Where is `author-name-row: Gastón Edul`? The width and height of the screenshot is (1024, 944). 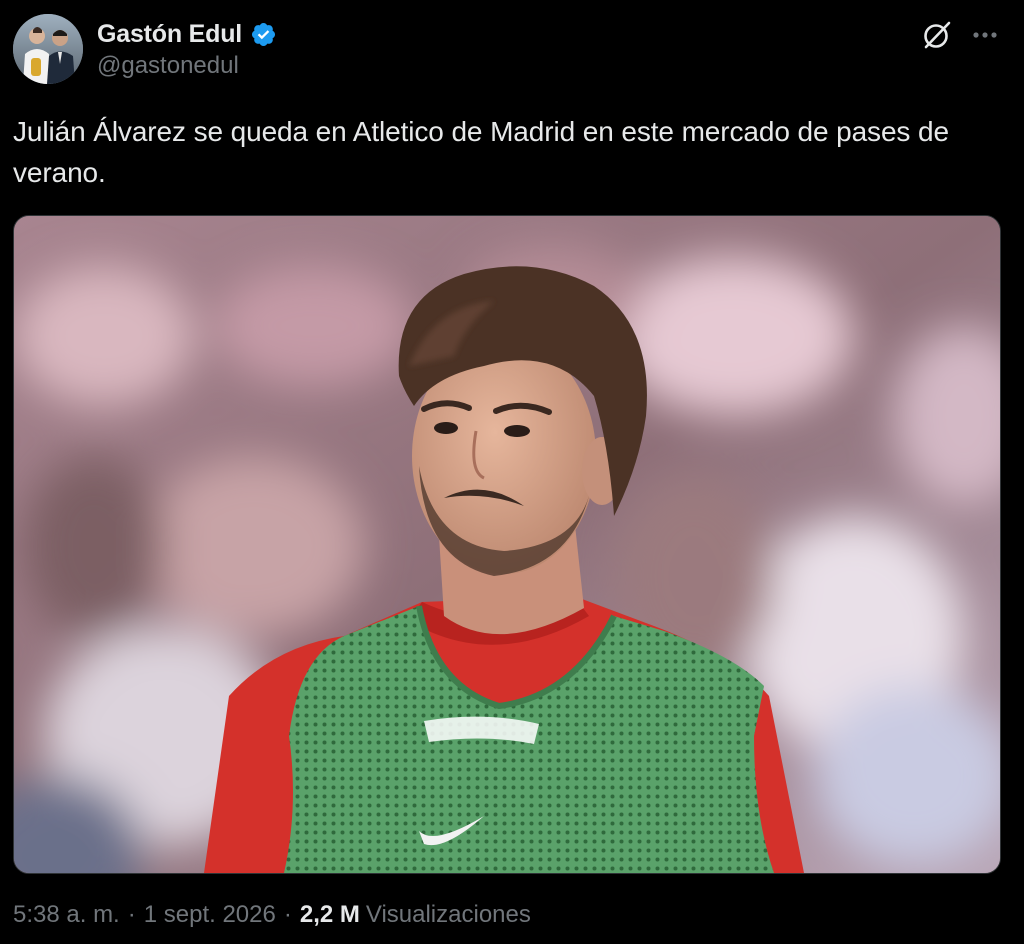
author-name-row: Gastón Edul is located at coordinates (187, 34).